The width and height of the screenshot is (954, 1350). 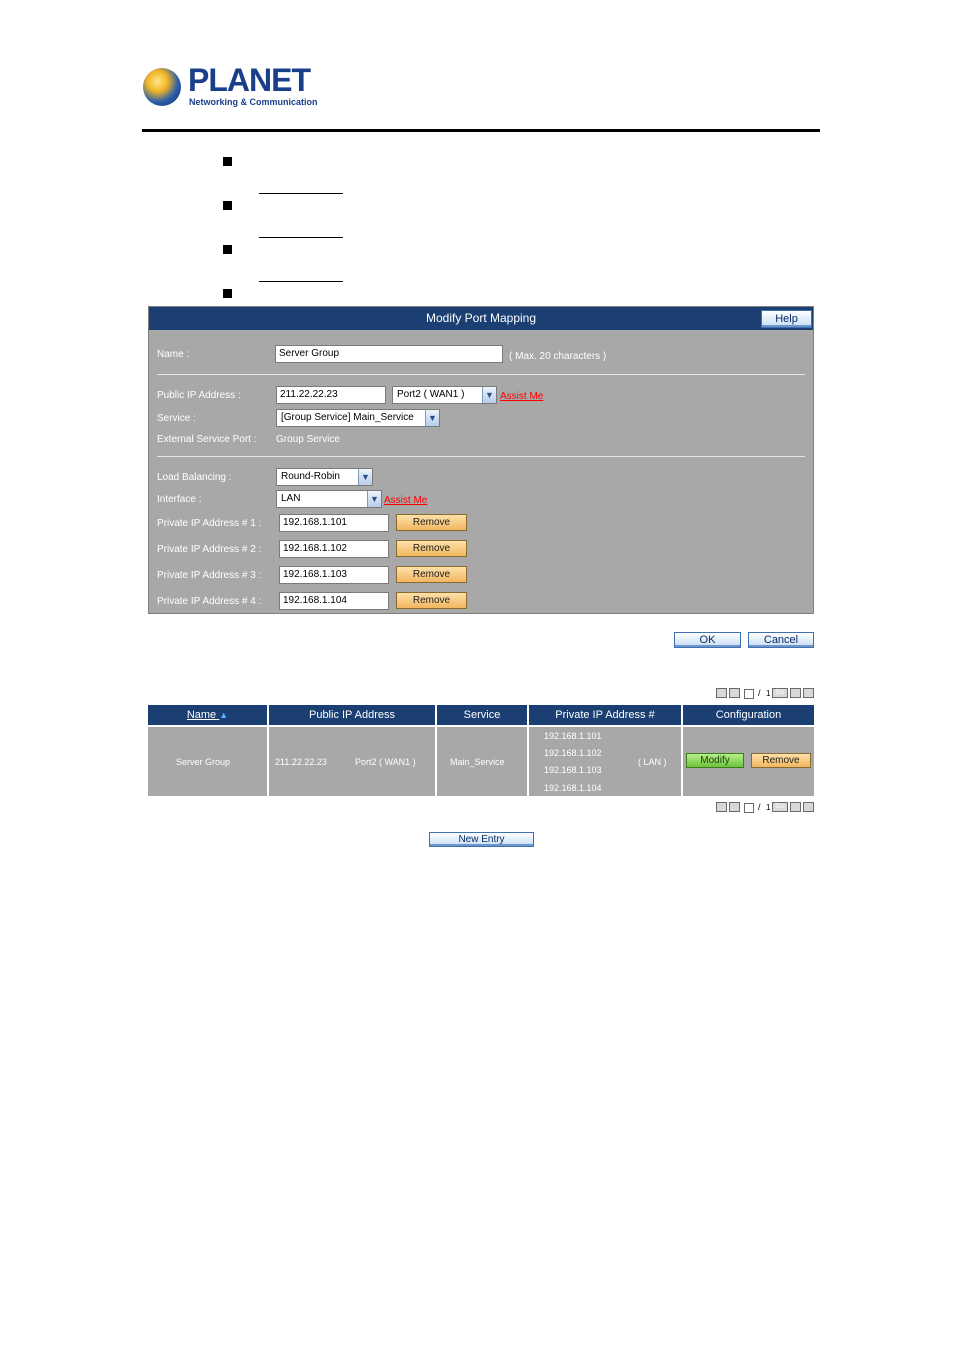 What do you see at coordinates (431, 548) in the screenshot?
I see `remove-private-ip-2-button: Remove` at bounding box center [431, 548].